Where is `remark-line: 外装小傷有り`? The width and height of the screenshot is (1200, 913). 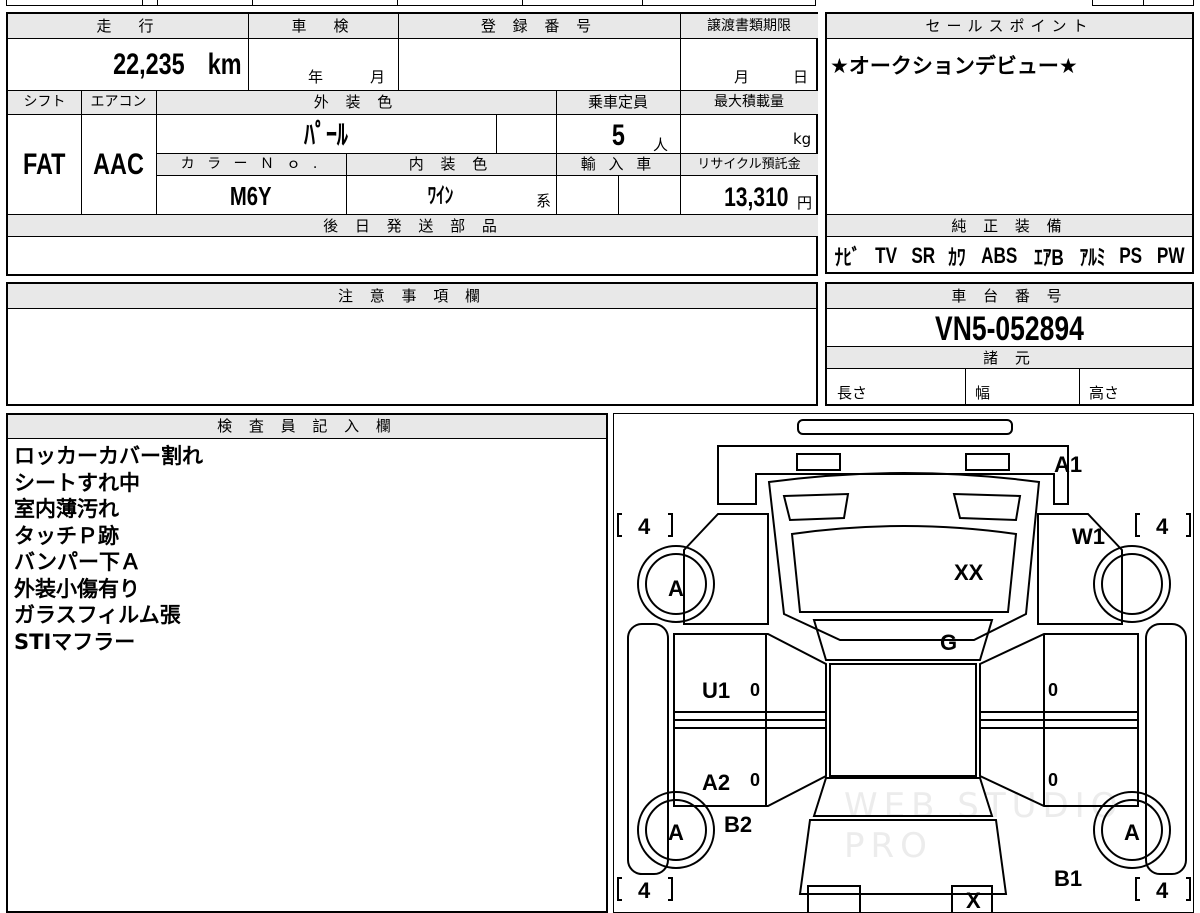 remark-line: 外装小傷有り is located at coordinates (77, 588).